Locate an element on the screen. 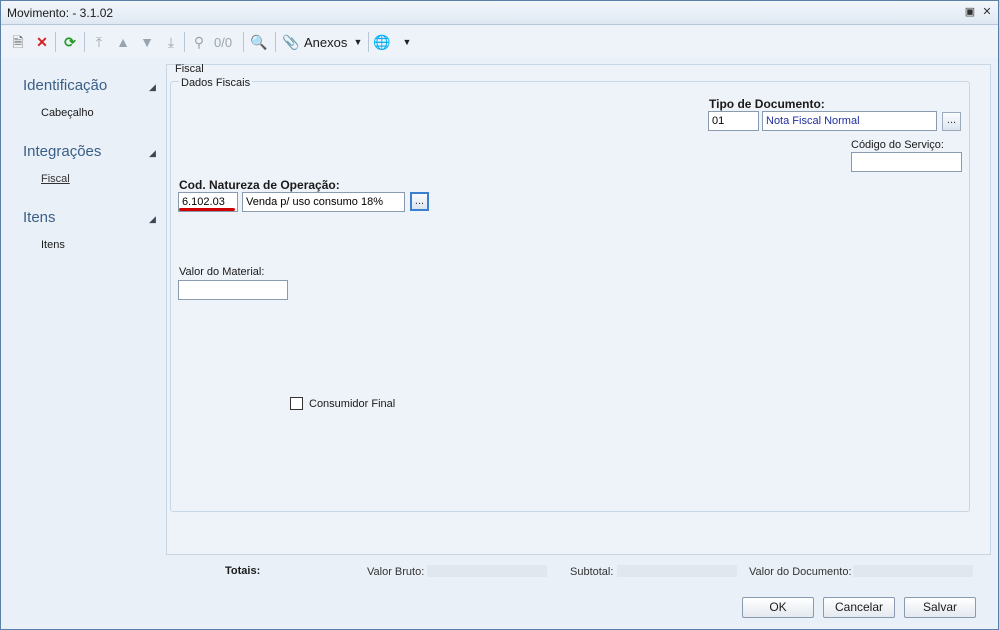 Image resolution: width=999 pixels, height=630 pixels. valor-bruto-label: Valor Bruto: is located at coordinates (396, 572).